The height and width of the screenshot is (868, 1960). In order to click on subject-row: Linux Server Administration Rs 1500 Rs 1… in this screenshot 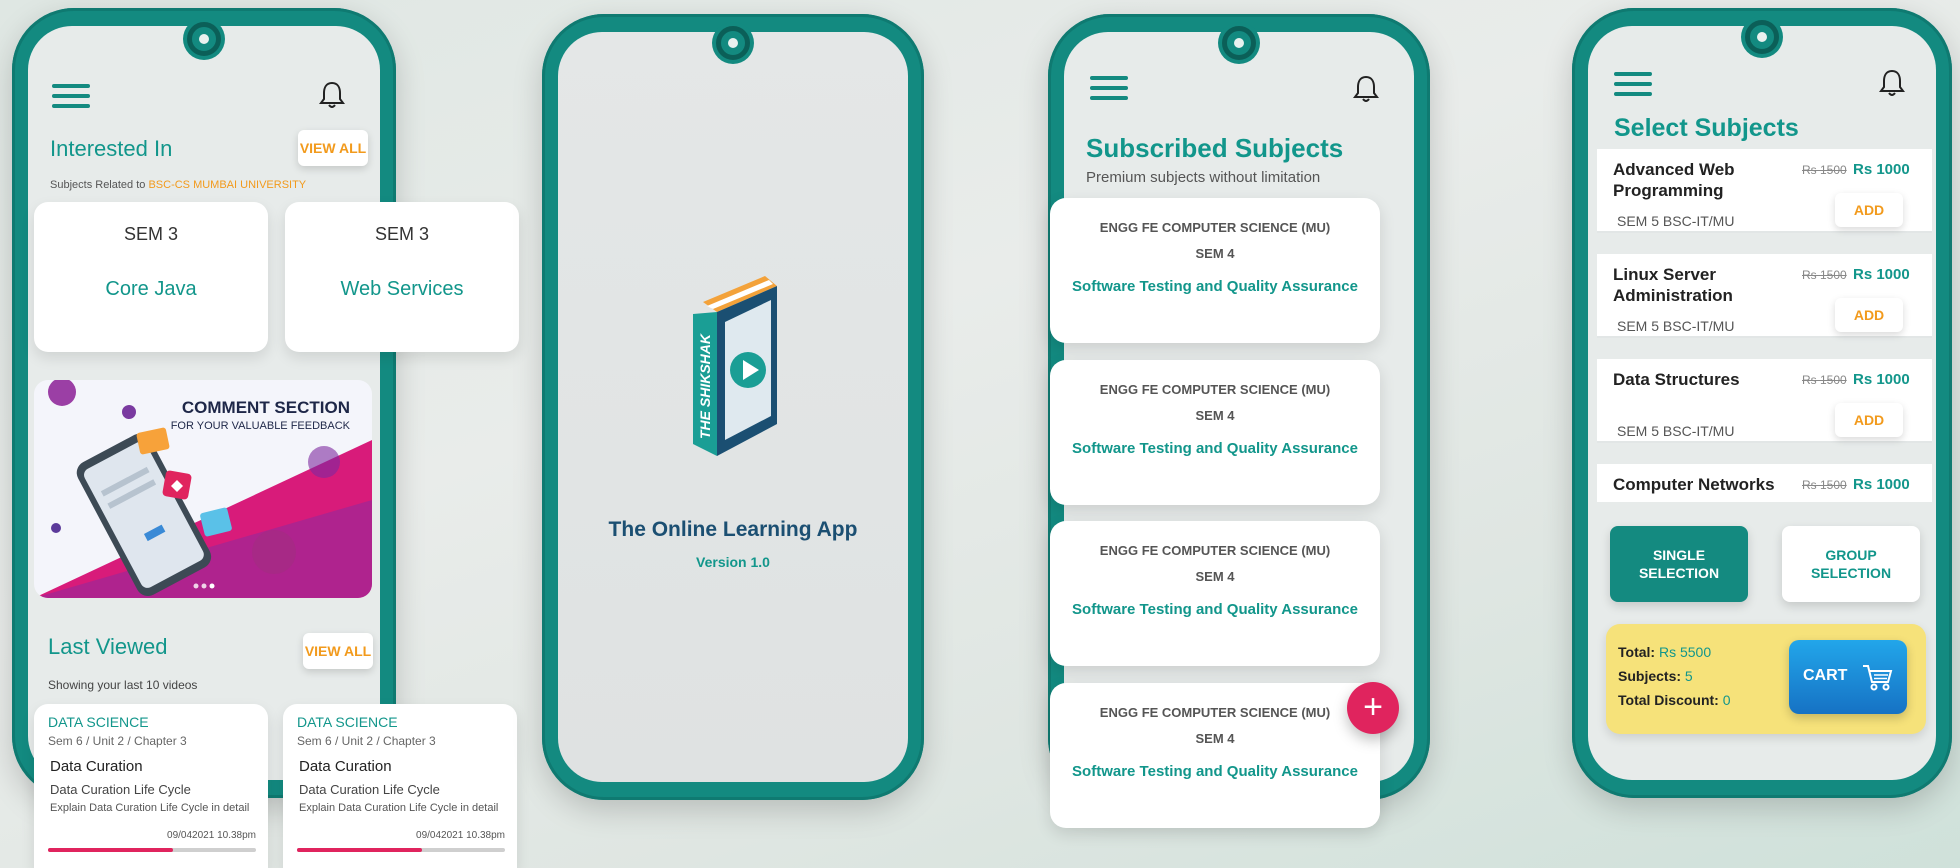, I will do `click(1764, 296)`.